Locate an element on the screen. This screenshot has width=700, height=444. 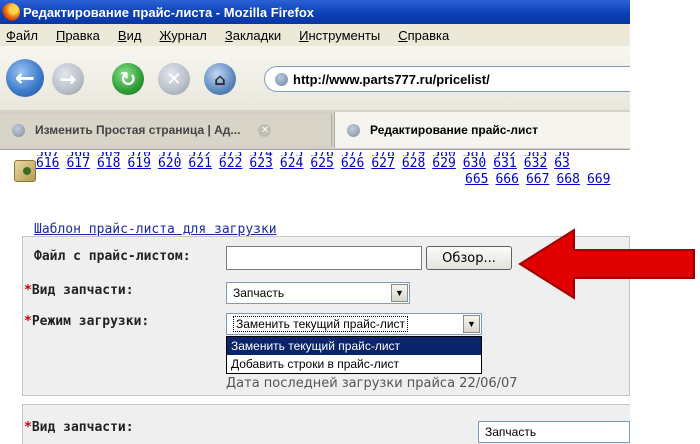
reload-icon: ↻ is located at coordinates (128, 79).